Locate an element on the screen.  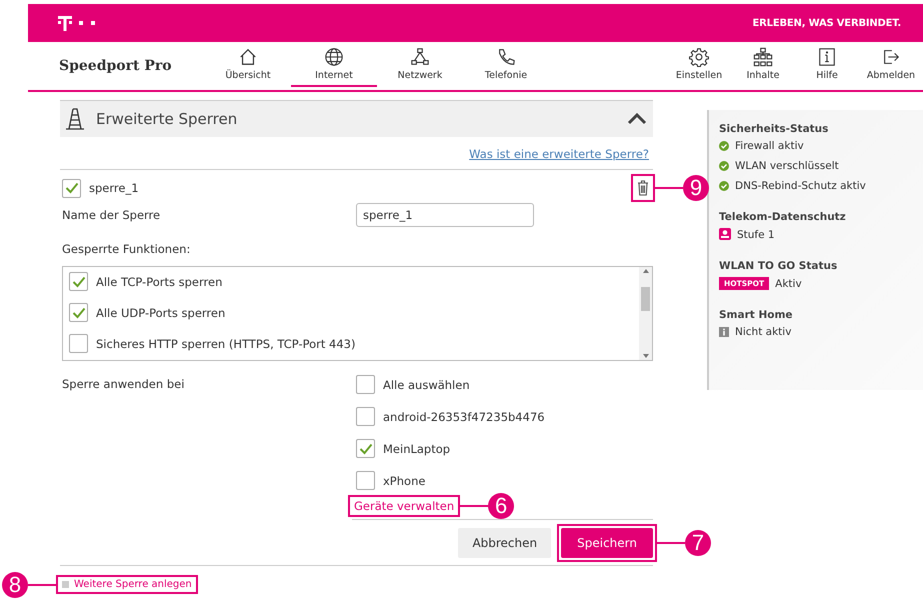
nav-tab: Telefonie is located at coordinates (506, 64).